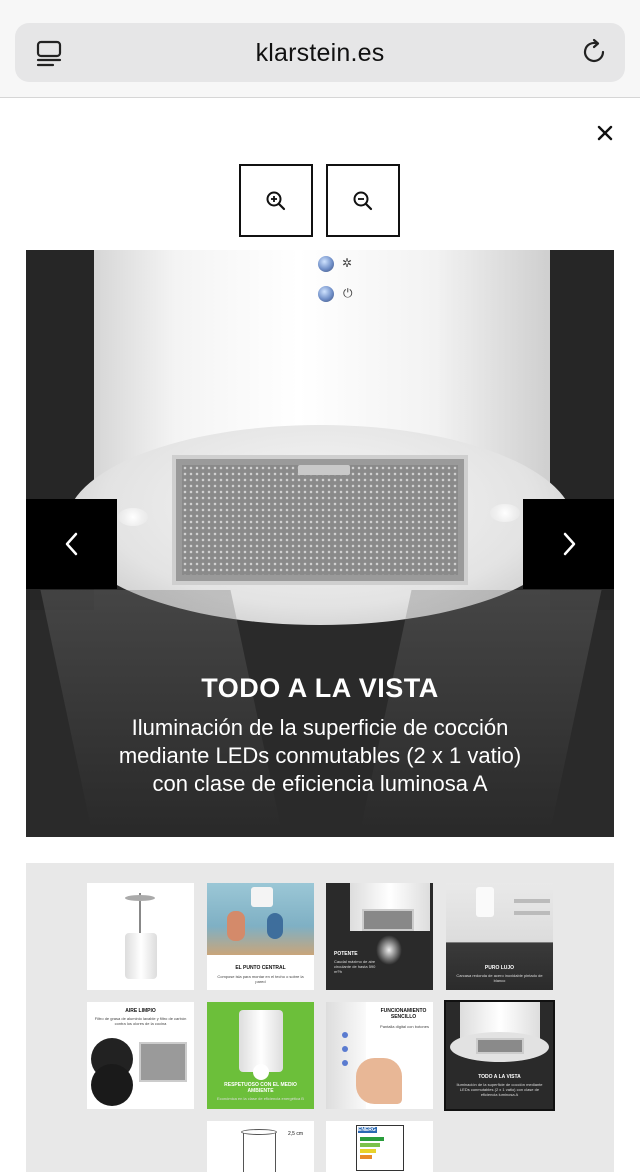  I want to click on chevron-right-icon, so click(569, 544).